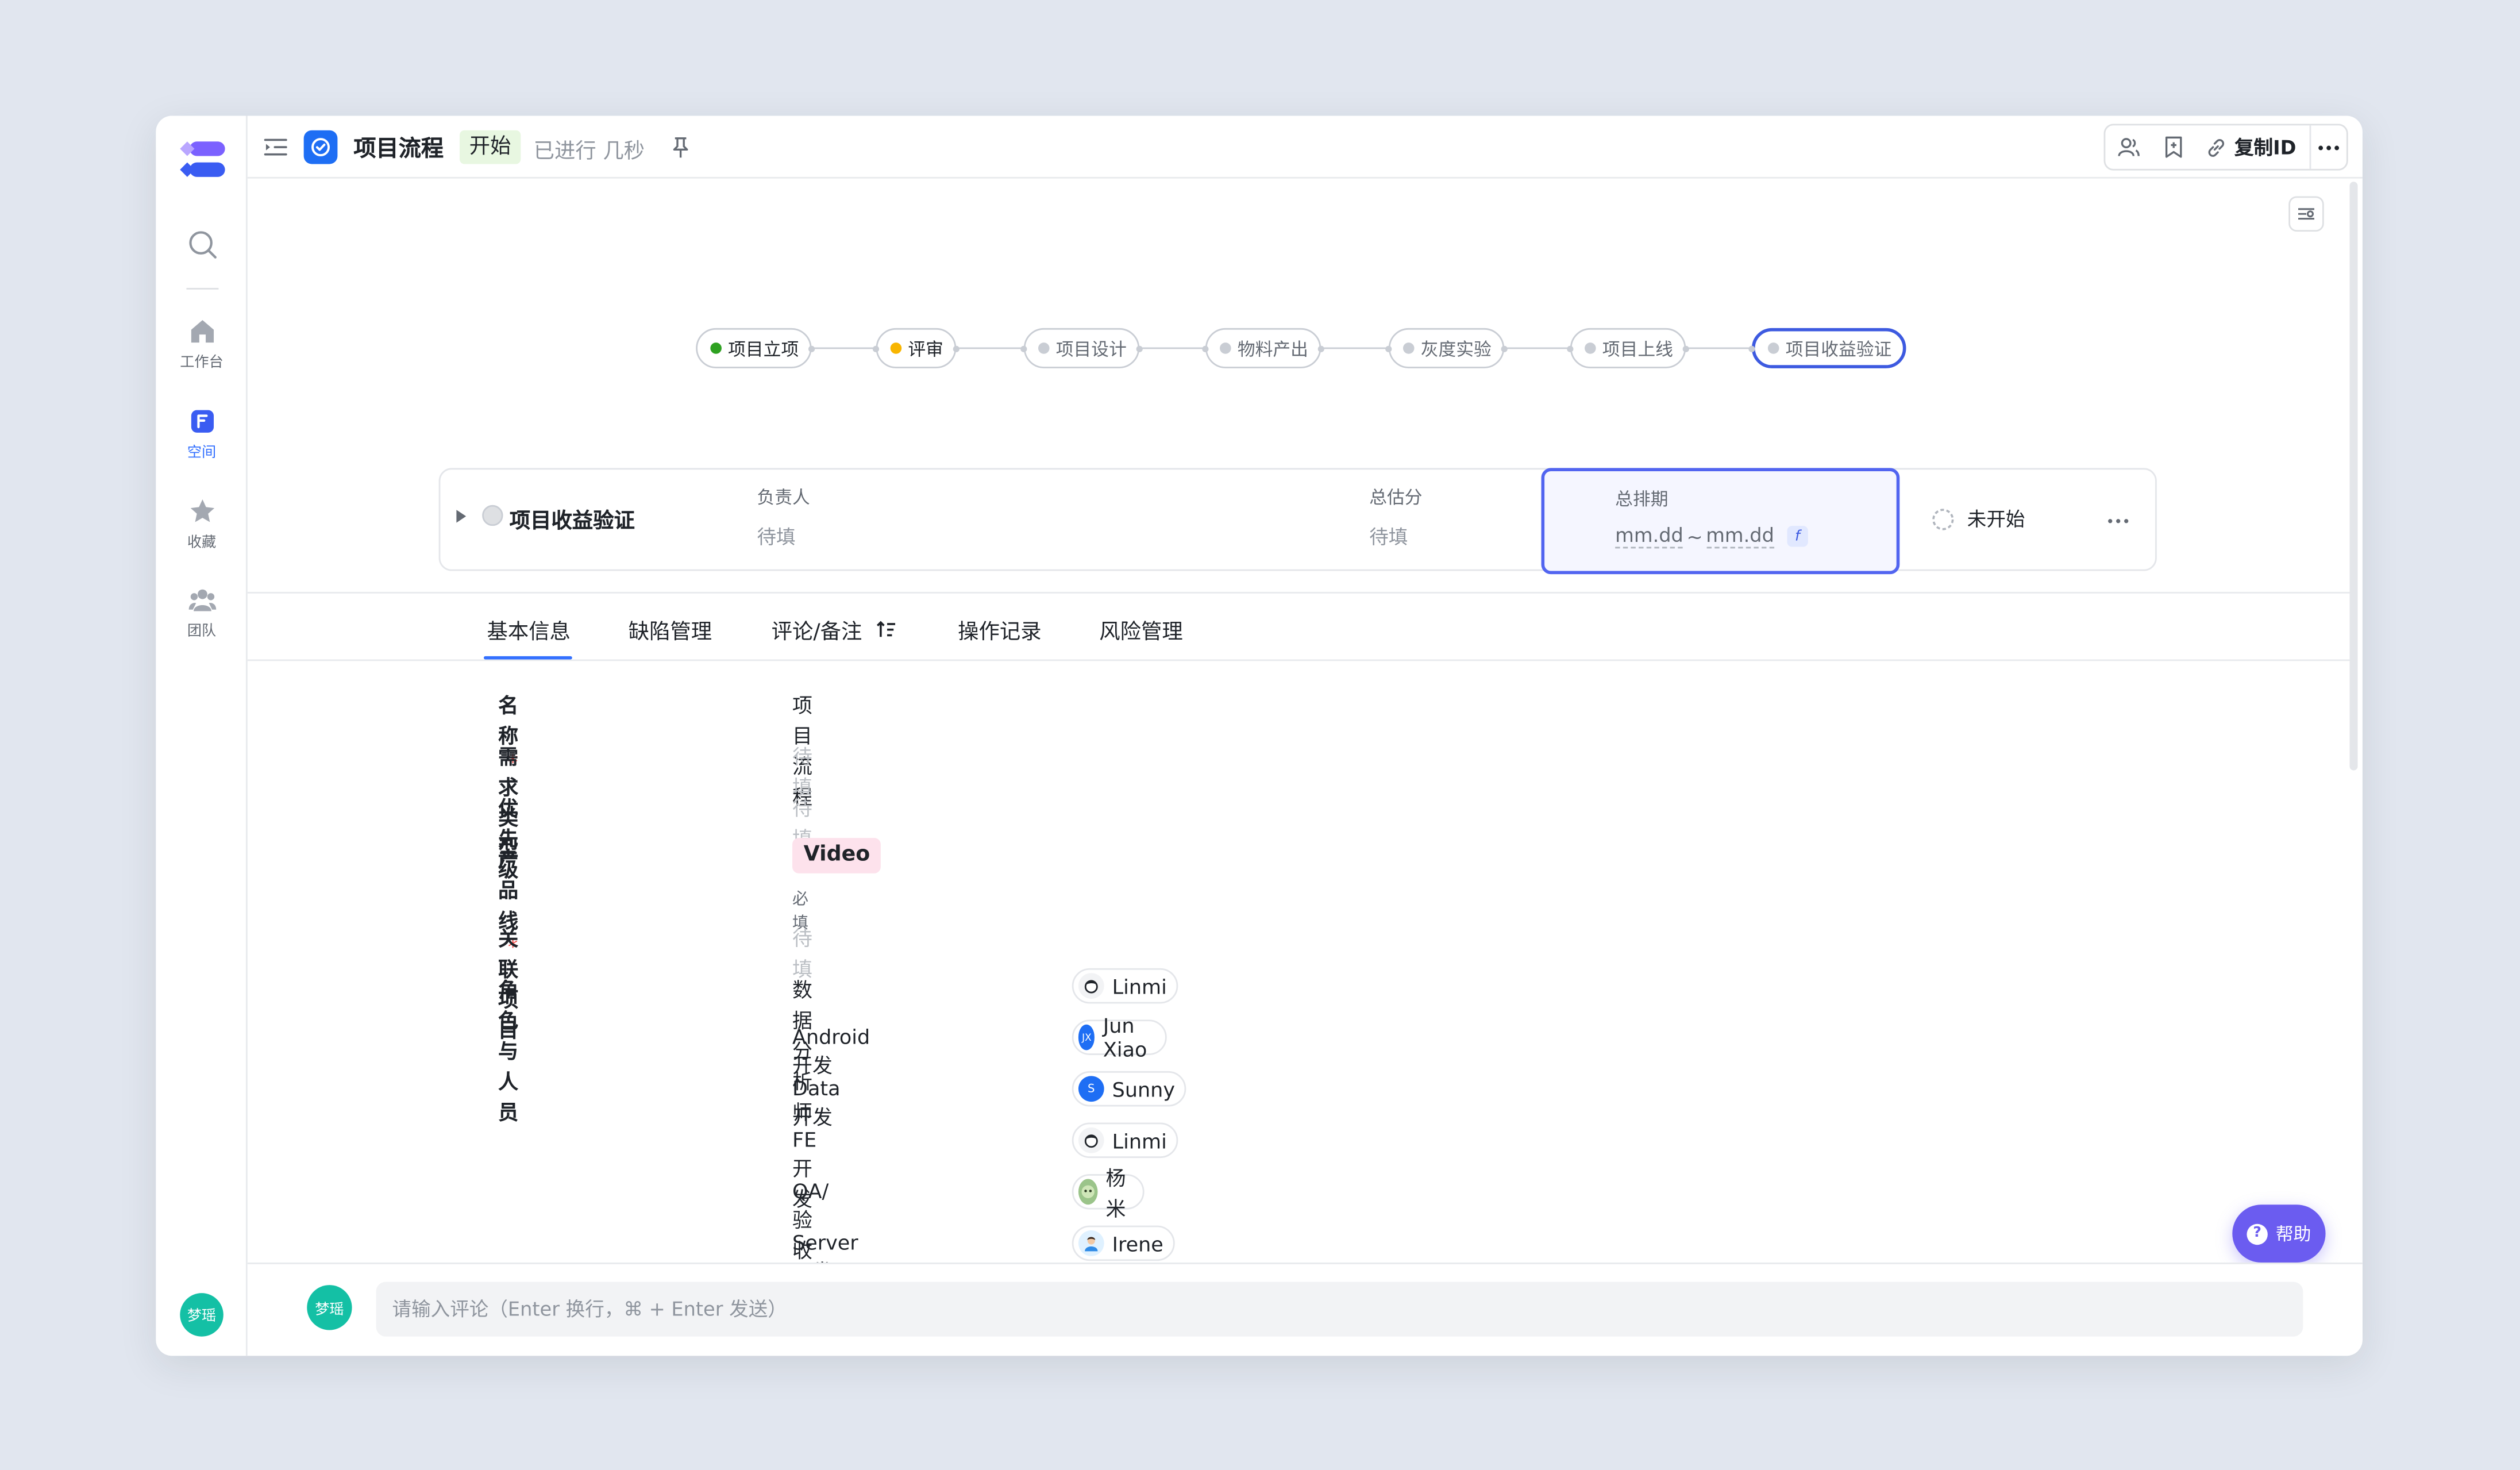 The image size is (2520, 1470). I want to click on stage-label: 项目设计, so click(1091, 349).